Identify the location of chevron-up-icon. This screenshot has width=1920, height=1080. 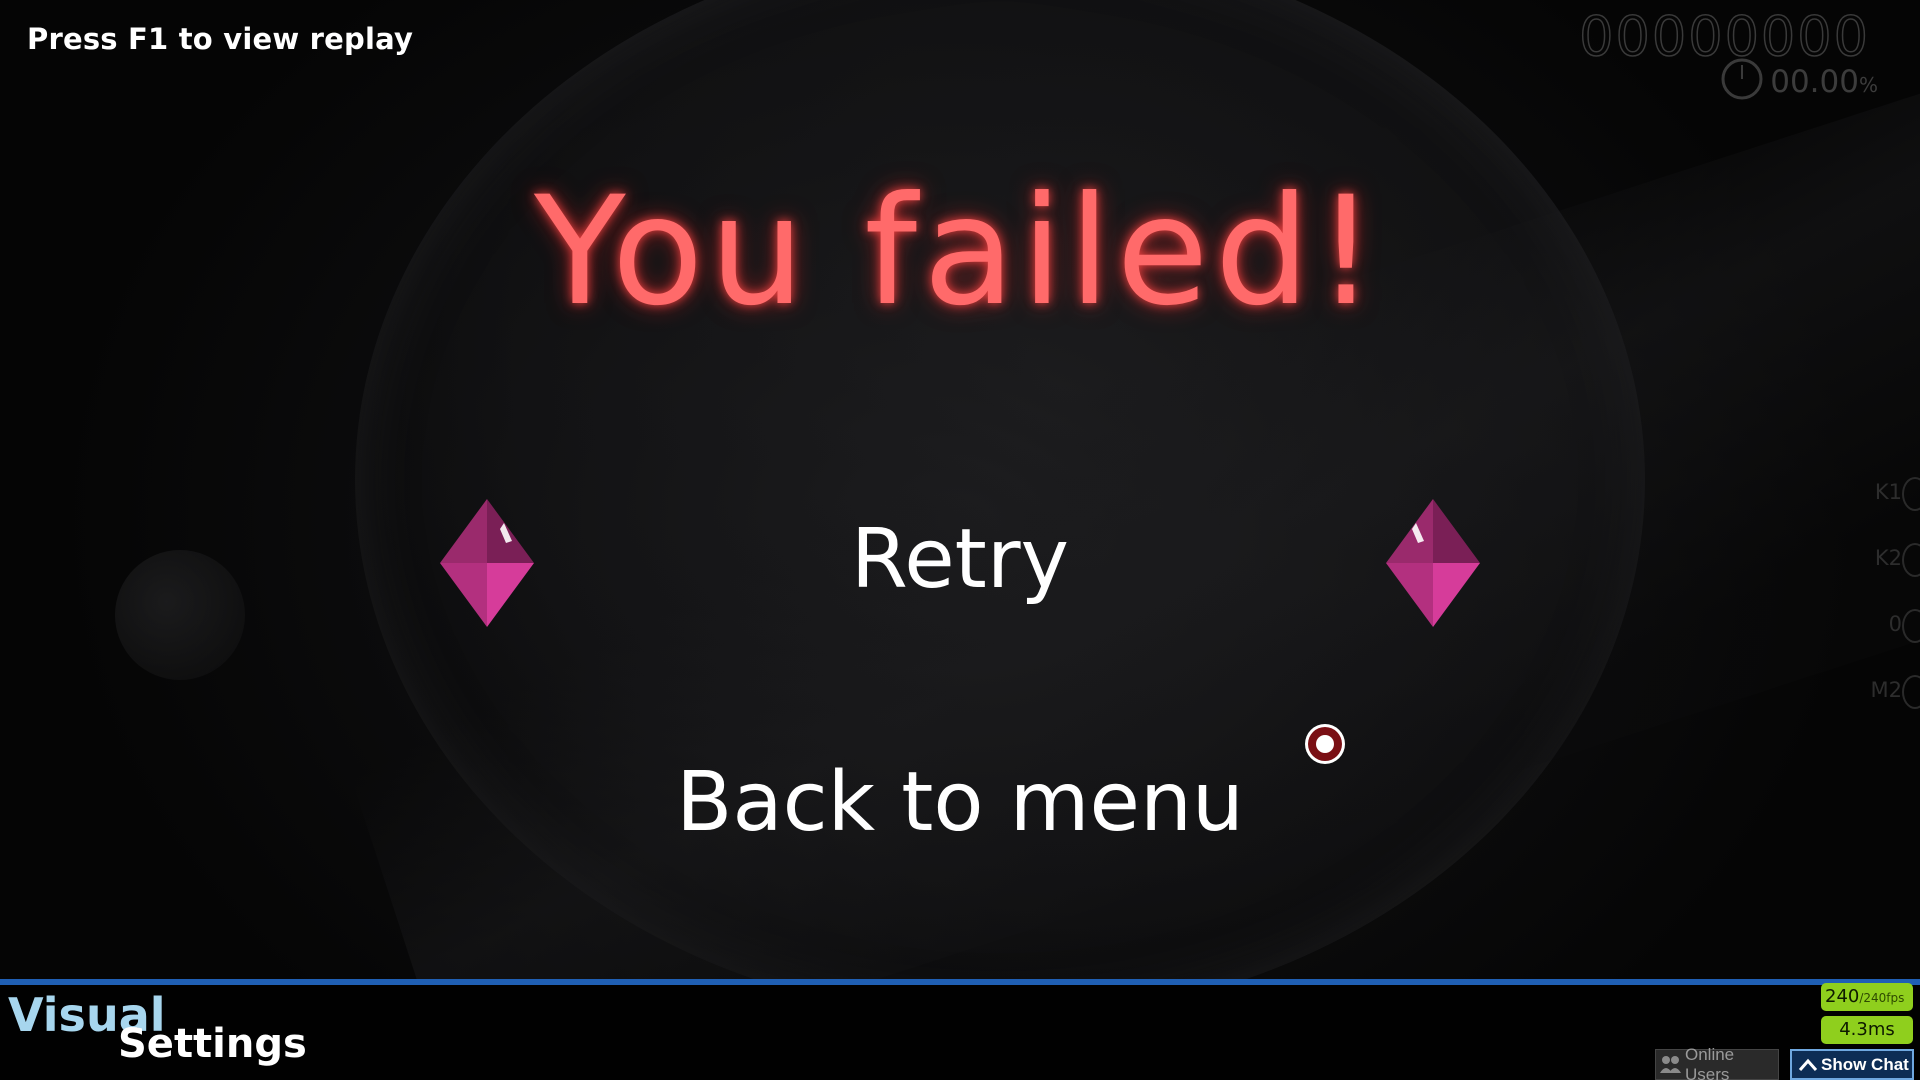
(1808, 1065).